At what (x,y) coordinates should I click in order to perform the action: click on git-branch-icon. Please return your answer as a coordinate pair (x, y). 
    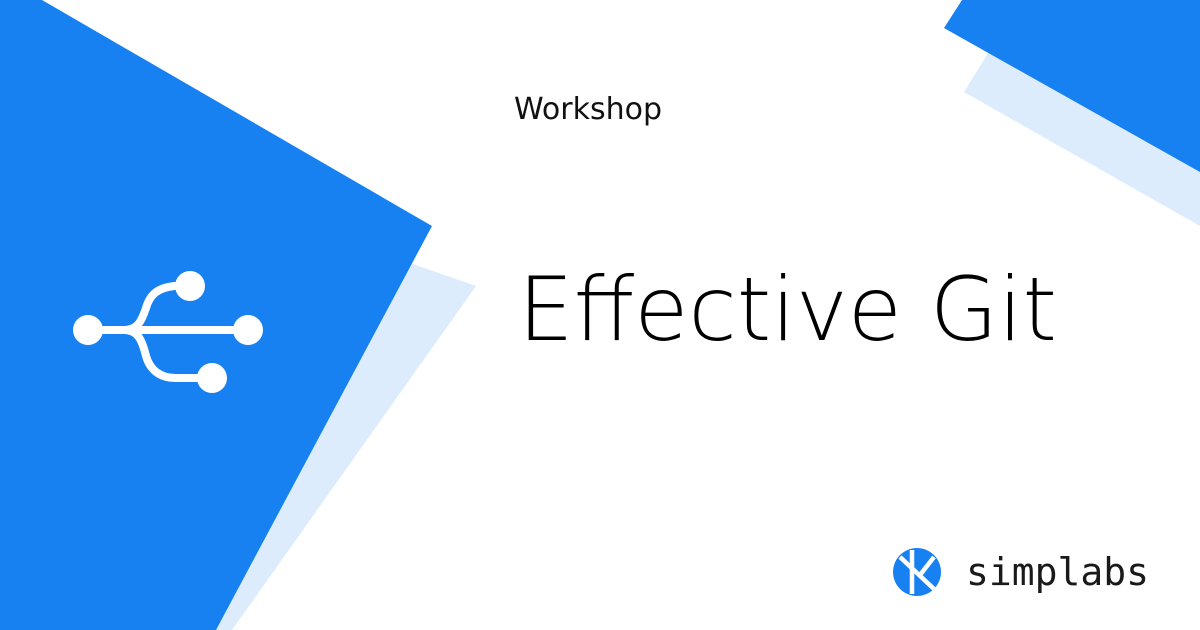
    Looking at the image, I should click on (168, 332).